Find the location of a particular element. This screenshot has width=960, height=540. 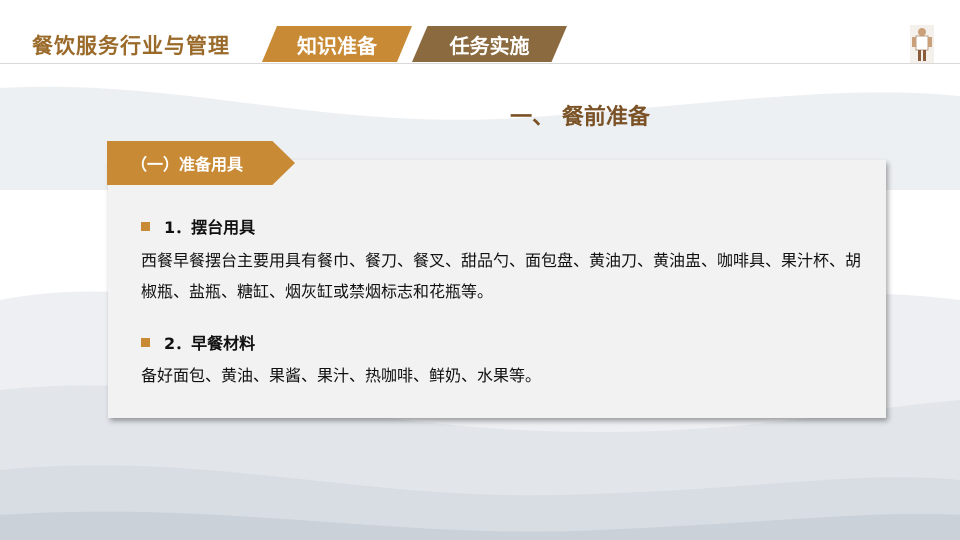

header-divider is located at coordinates (480, 63).